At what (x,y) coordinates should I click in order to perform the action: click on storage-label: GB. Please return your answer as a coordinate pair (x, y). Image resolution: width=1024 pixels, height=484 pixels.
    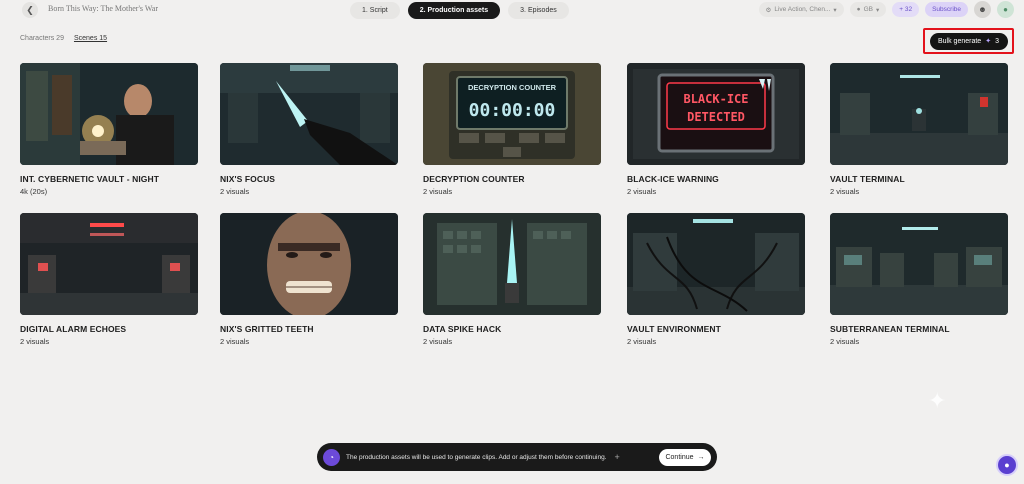
    Looking at the image, I should click on (868, 9).